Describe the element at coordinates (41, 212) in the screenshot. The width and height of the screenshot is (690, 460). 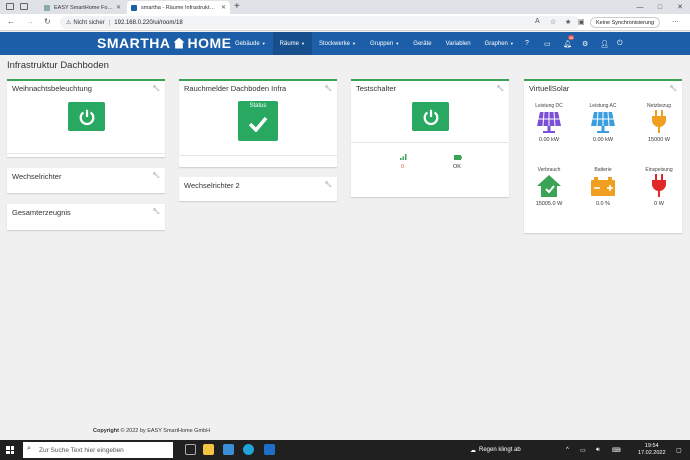
I see `card-title: Gesamterzeugnis` at that location.